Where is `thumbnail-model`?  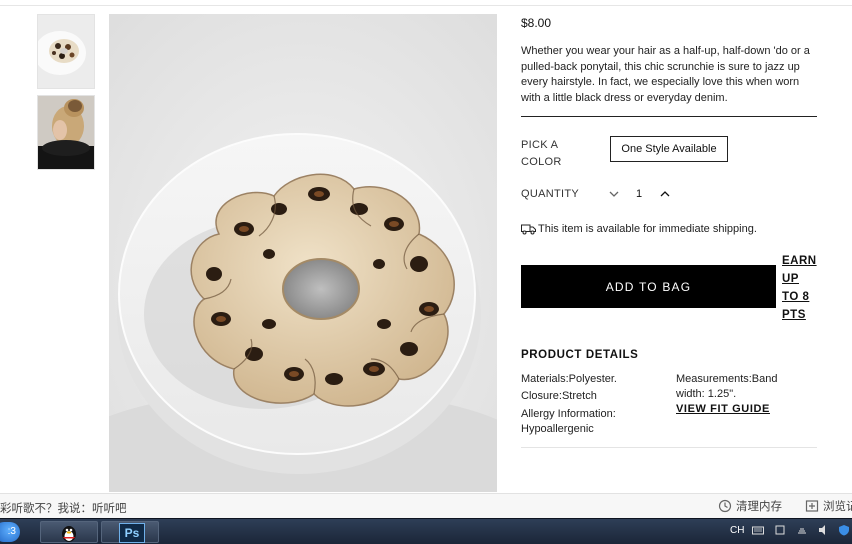 thumbnail-model is located at coordinates (66, 132).